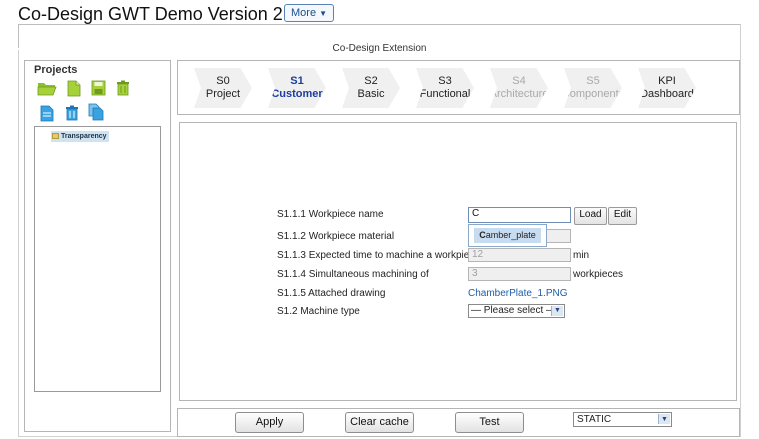 The width and height of the screenshot is (759, 439). Describe the element at coordinates (594, 419) in the screenshot. I see `mode-value: STATIC` at that location.